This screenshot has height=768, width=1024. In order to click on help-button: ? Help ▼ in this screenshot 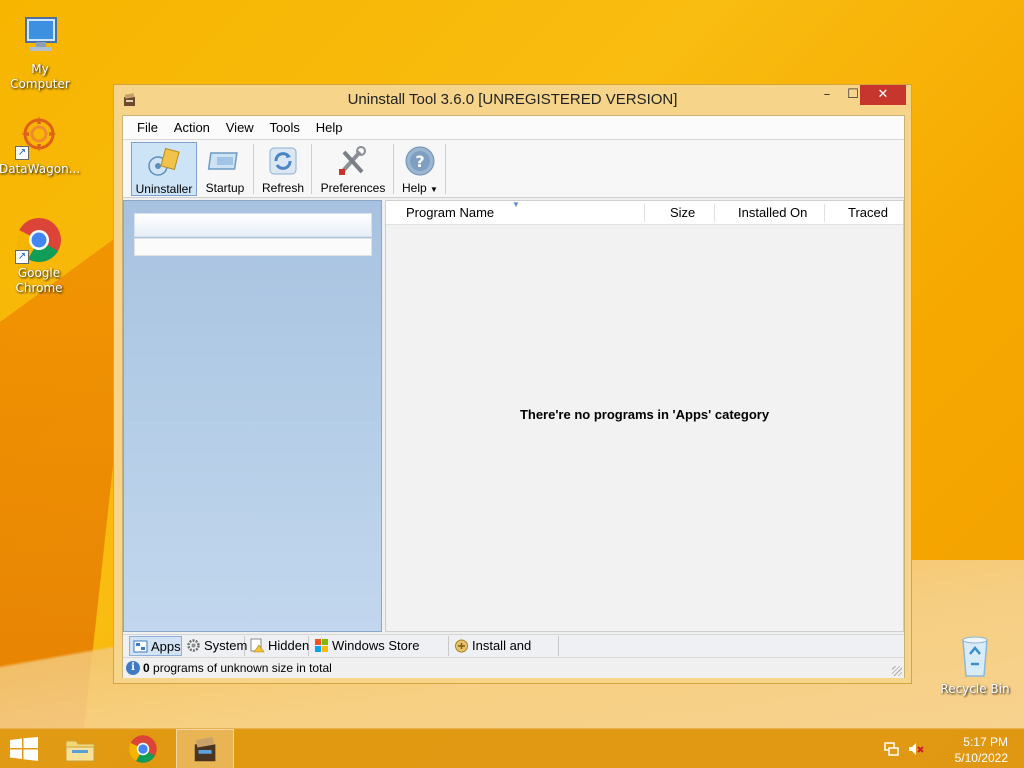, I will do `click(420, 169)`.